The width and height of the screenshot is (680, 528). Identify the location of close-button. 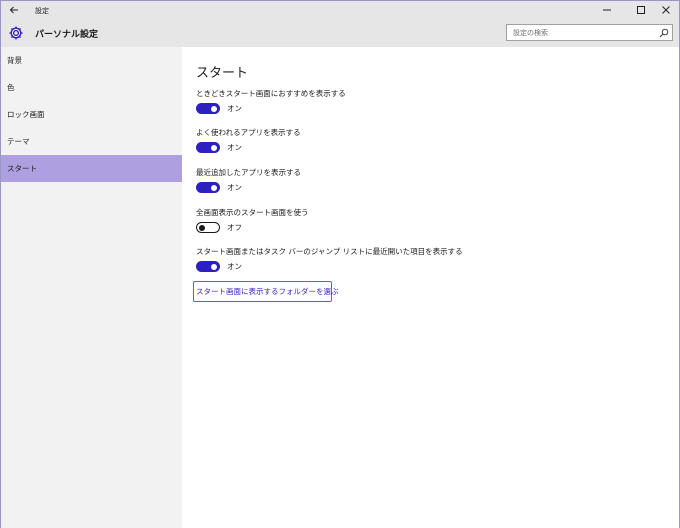
(665, 10).